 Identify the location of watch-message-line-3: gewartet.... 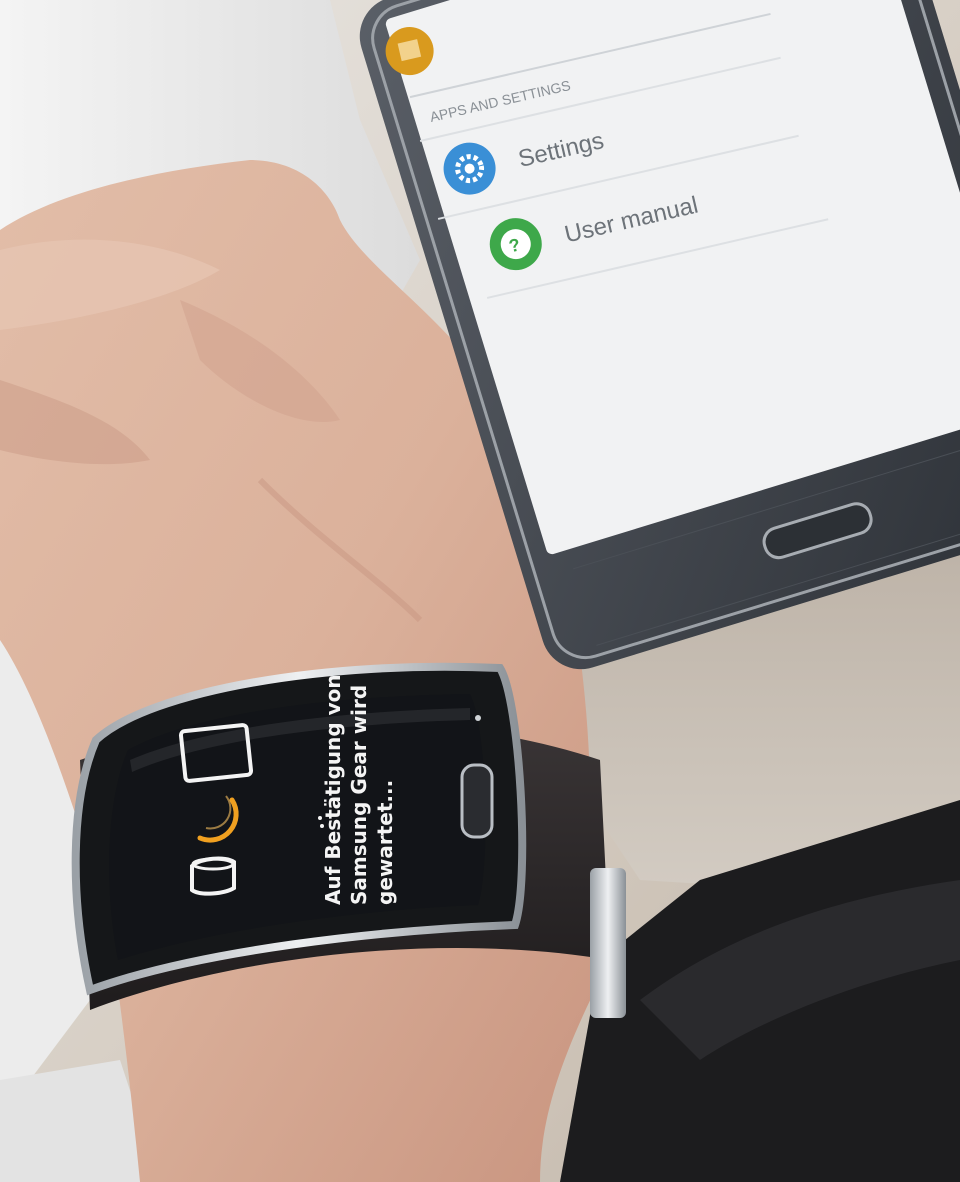
(385, 842).